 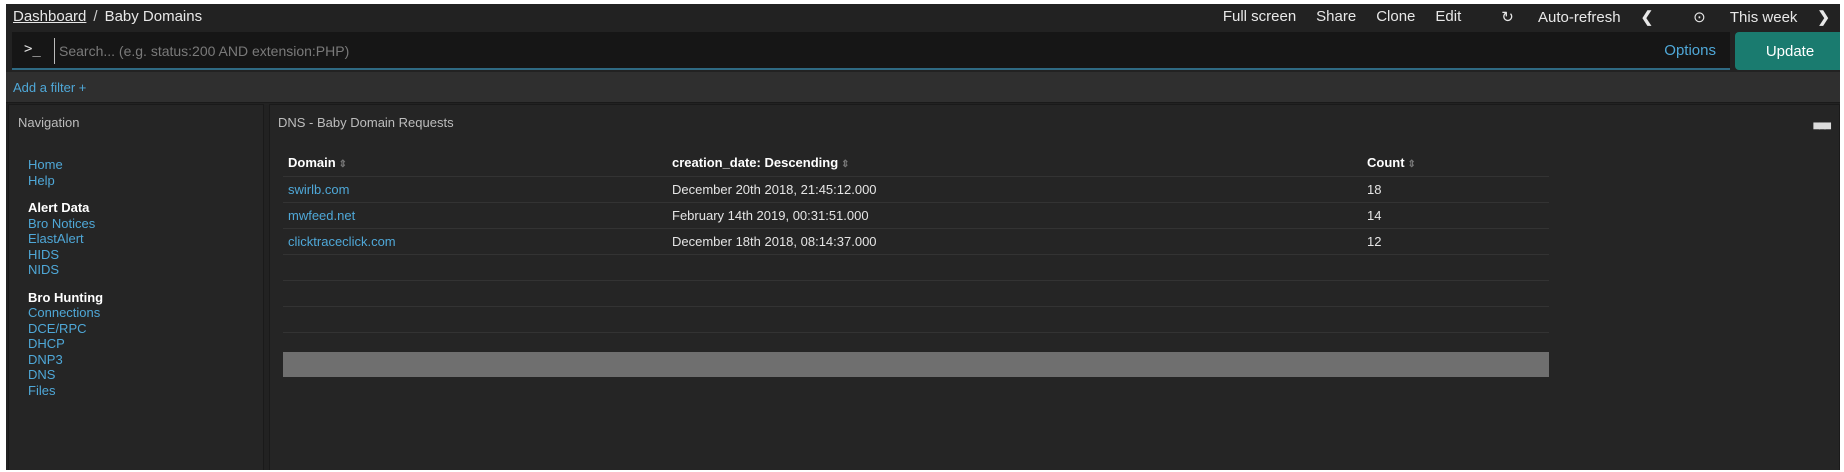 What do you see at coordinates (774, 241) in the screenshot?
I see `date-cell: December 18th 2018, 08:14:37.000` at bounding box center [774, 241].